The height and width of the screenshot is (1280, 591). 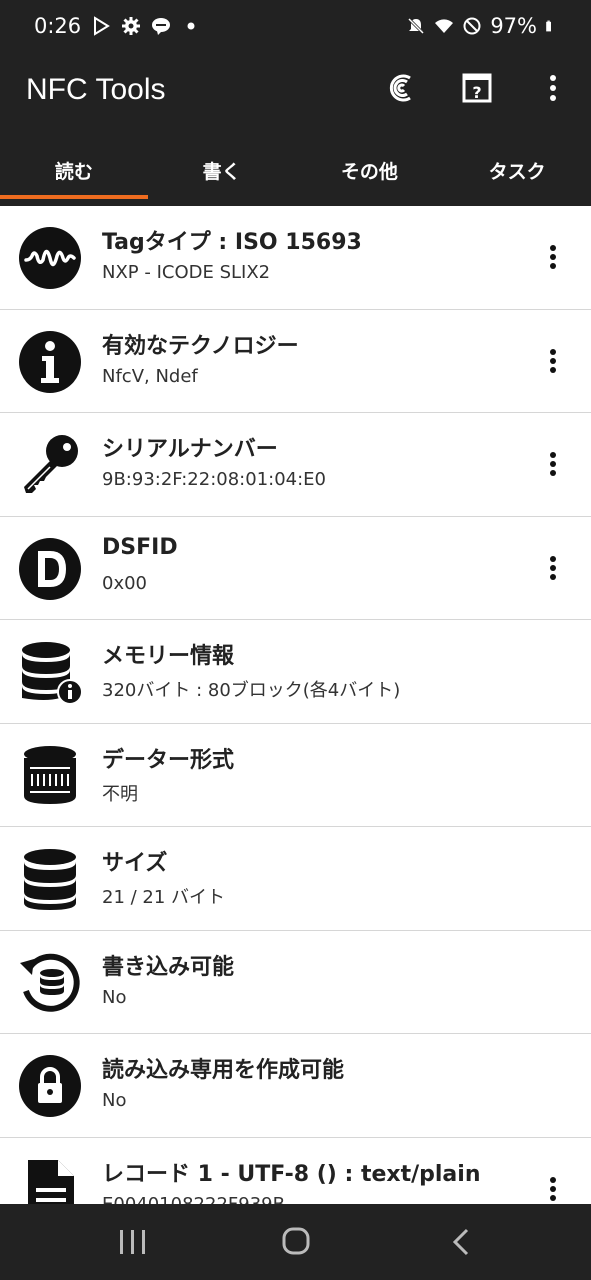 I want to click on row-title: 読み込み専用を作成可能, so click(x=223, y=1070).